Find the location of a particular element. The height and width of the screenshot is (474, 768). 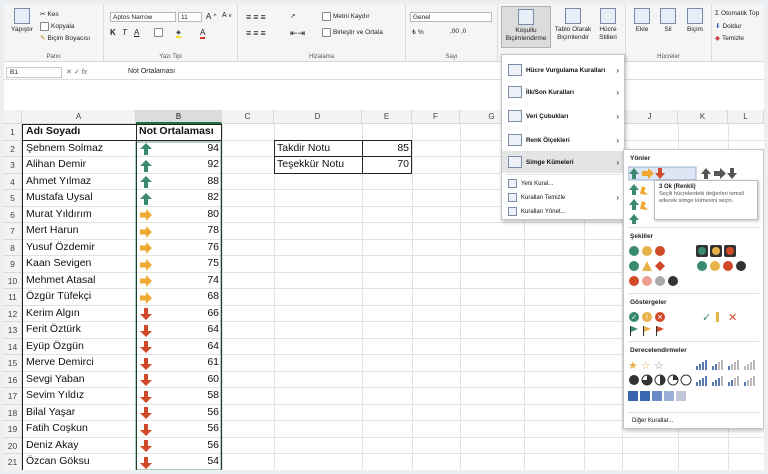

font-name-select: Aptos Narrow is located at coordinates (143, 17).